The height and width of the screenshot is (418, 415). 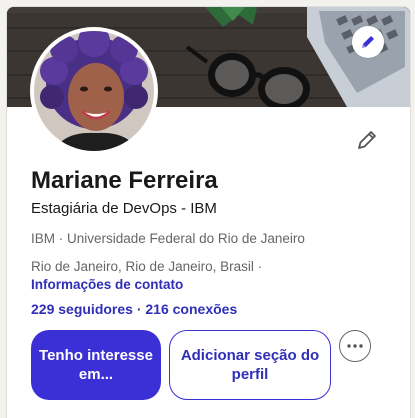 I want to click on network-stats: 229 seguidores · 216 conexões, so click(x=134, y=309).